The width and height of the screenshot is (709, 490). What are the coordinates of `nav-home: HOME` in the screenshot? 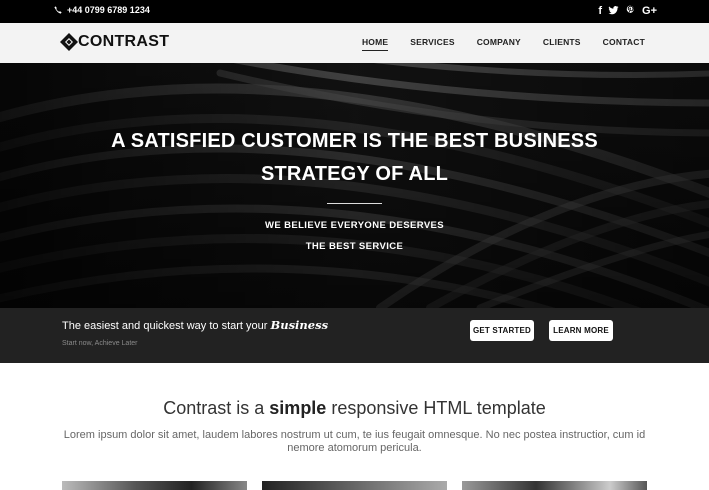 It's located at (375, 44).